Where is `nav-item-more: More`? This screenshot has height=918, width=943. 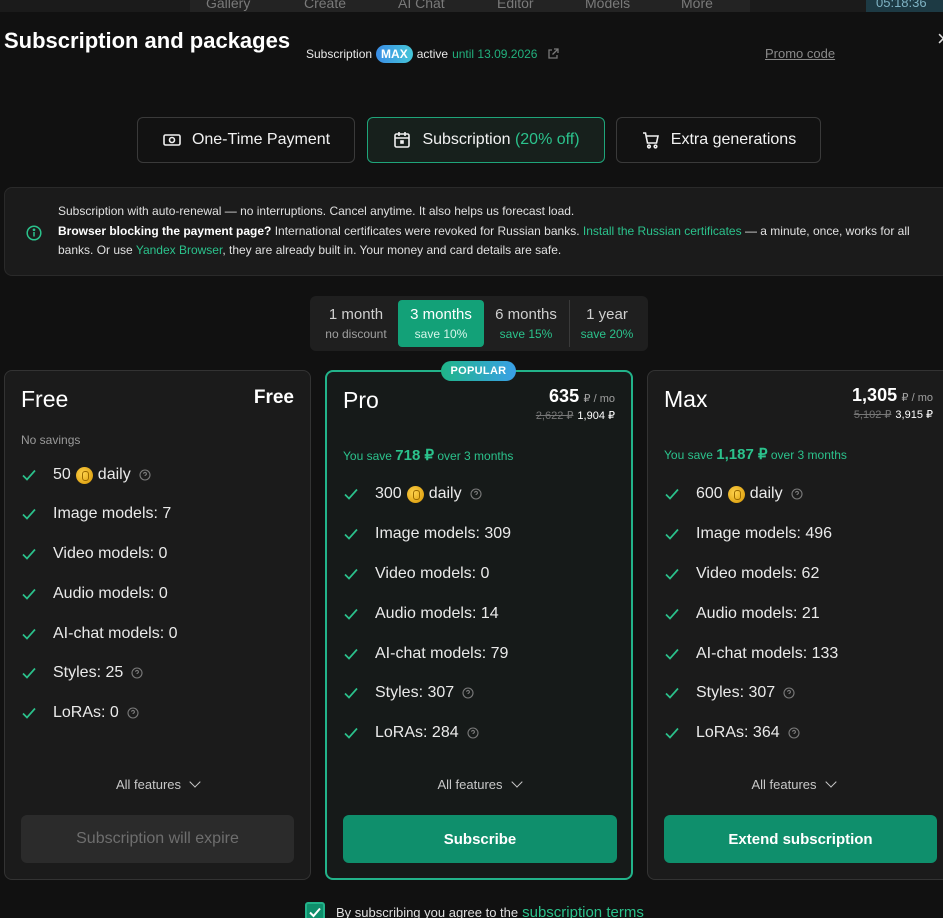 nav-item-more: More is located at coordinates (697, 6).